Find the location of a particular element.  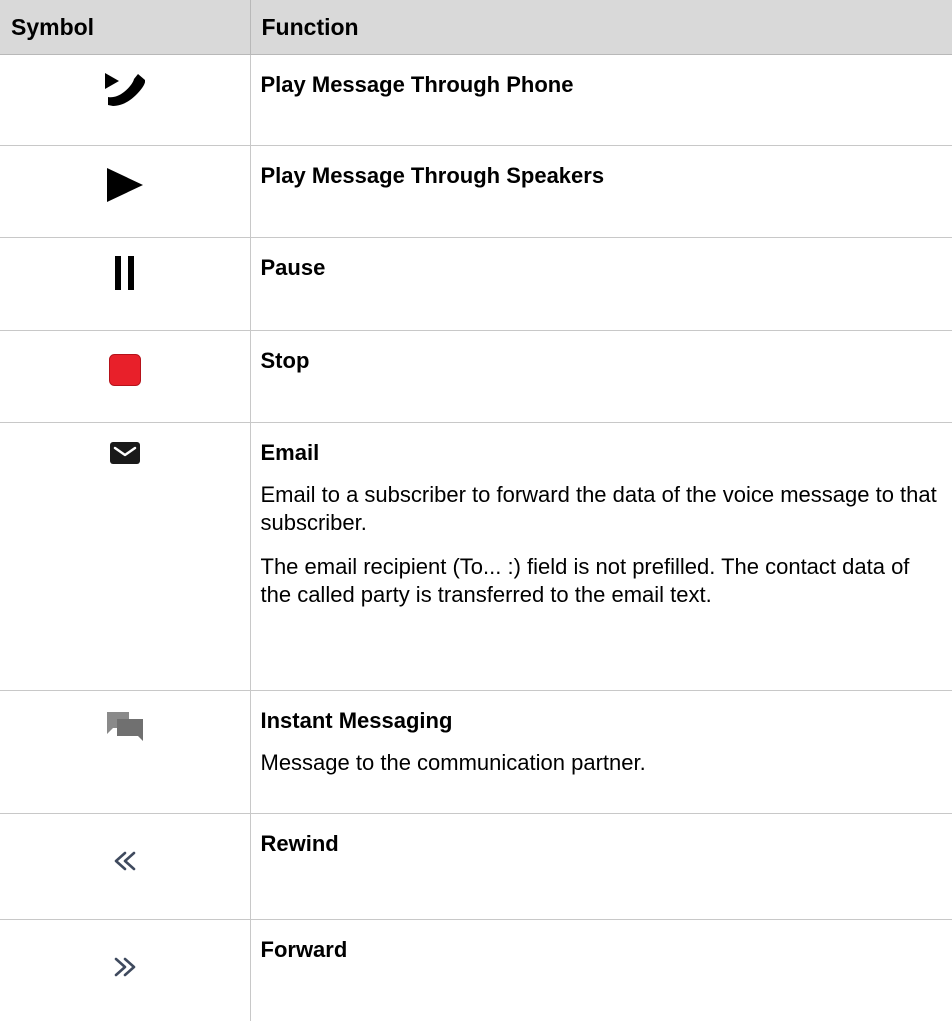

function-cell: Forward is located at coordinates (601, 970).